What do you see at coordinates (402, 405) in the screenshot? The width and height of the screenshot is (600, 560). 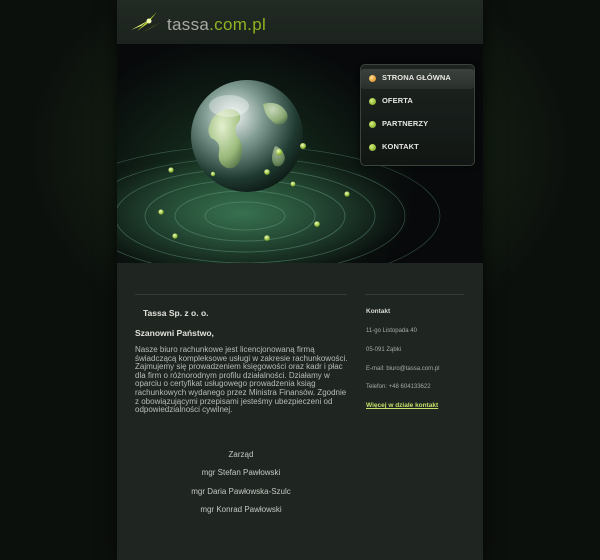 I see `contact-more-link: Więcej w dziale kontakt` at bounding box center [402, 405].